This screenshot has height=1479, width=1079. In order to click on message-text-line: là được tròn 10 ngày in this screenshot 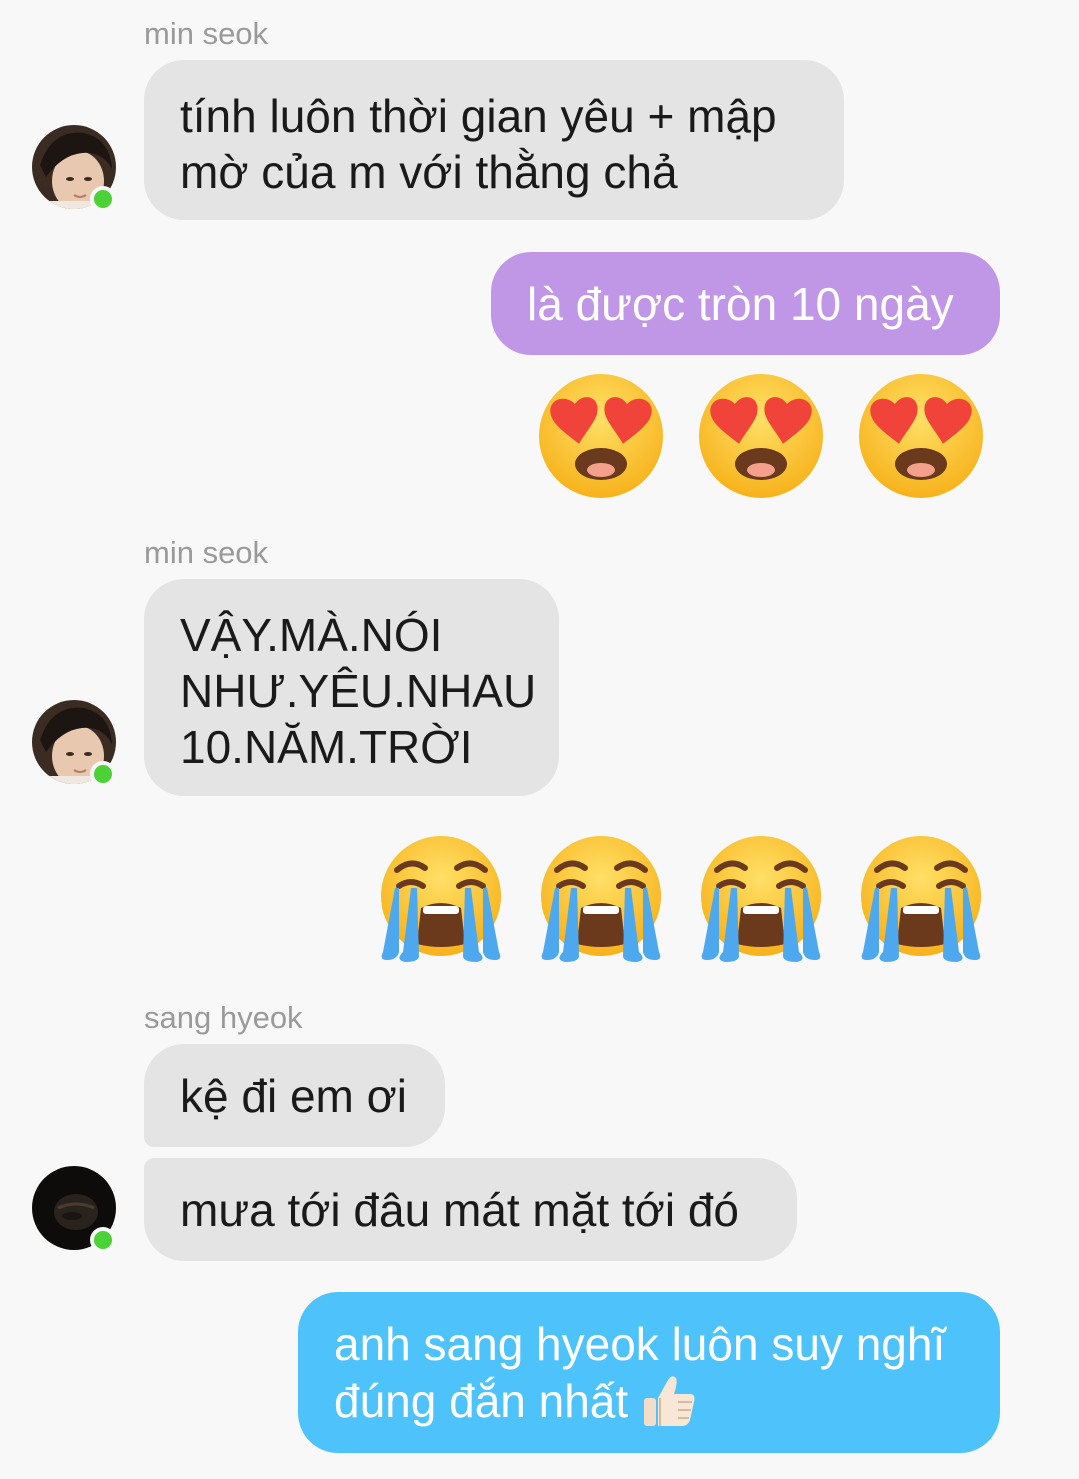, I will do `click(740, 304)`.